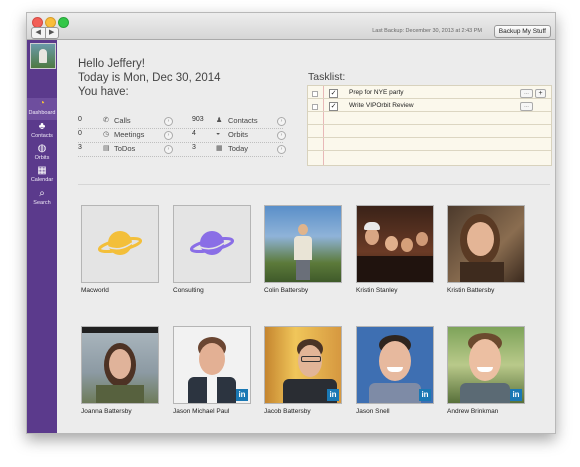  What do you see at coordinates (106, 134) in the screenshot?
I see `clock-icon: ◷` at bounding box center [106, 134].